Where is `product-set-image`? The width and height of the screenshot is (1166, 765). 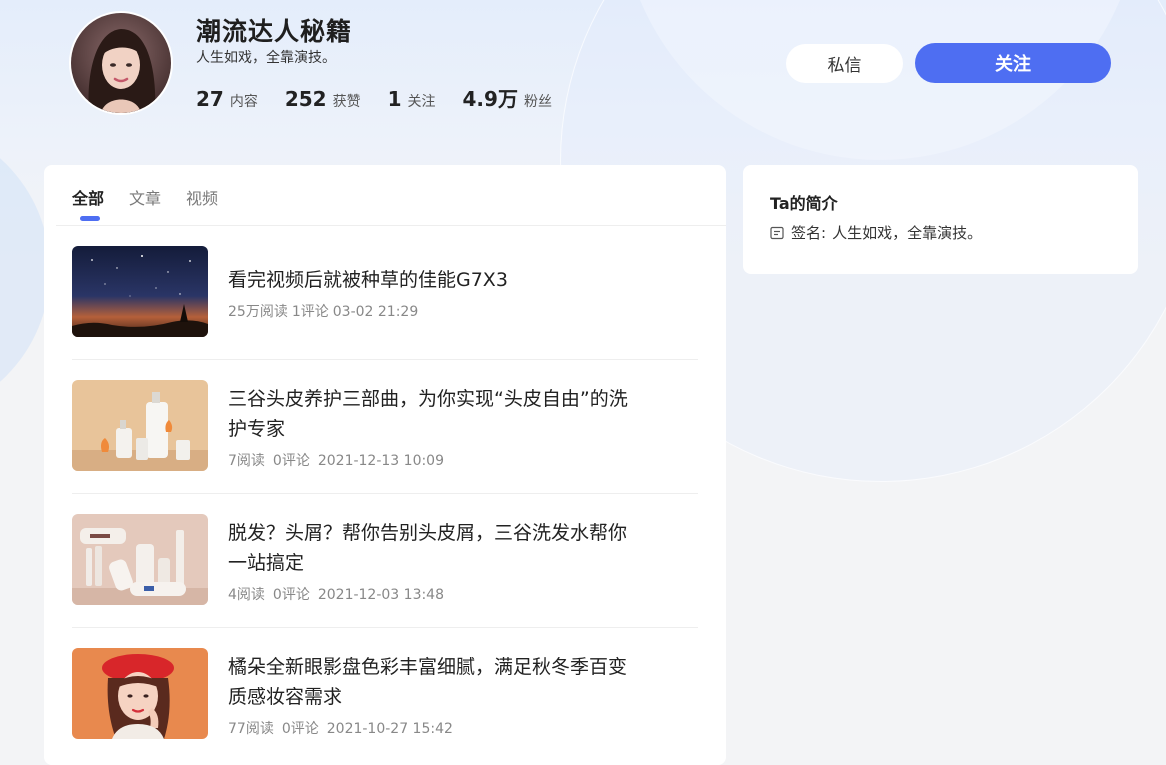 product-set-image is located at coordinates (140, 559).